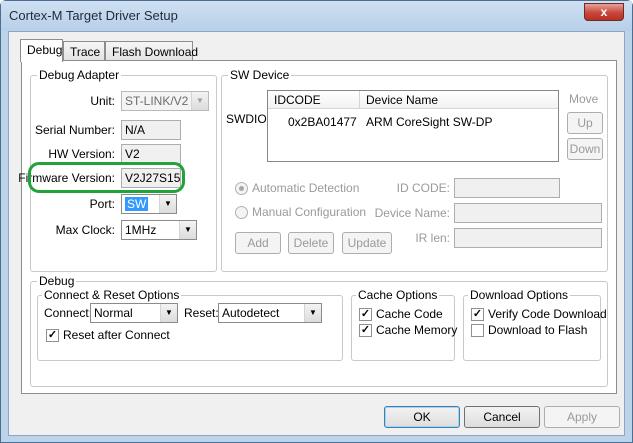 The width and height of the screenshot is (633, 443). What do you see at coordinates (260, 75) in the screenshot?
I see `sw-device-title: SW Device` at bounding box center [260, 75].